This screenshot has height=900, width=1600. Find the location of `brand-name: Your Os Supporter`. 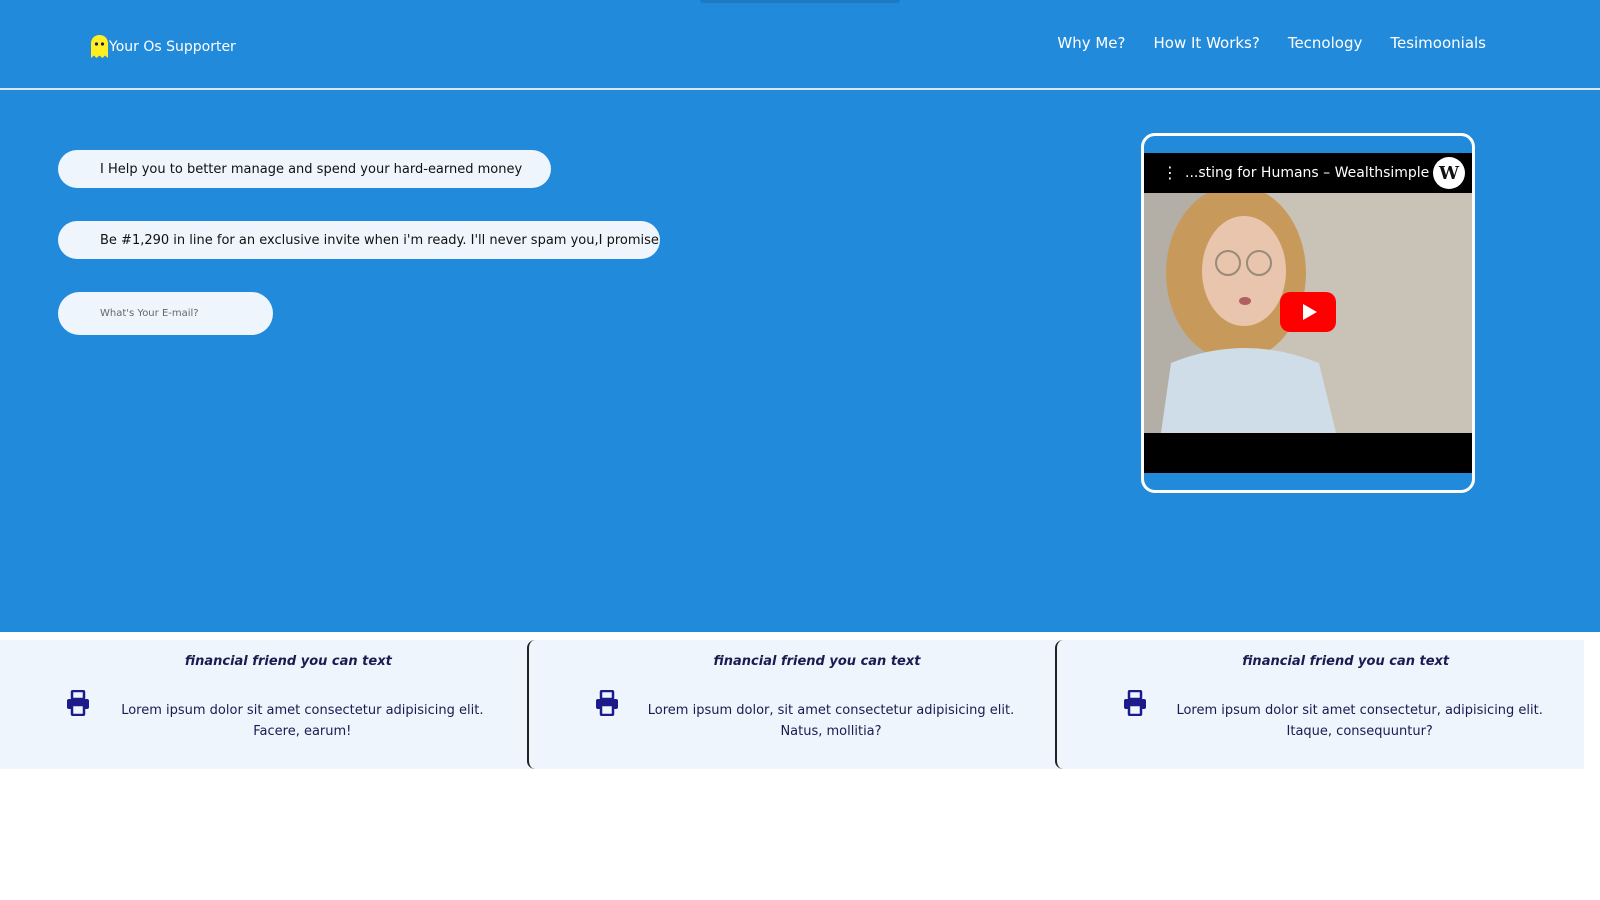

brand-name: Your Os Supporter is located at coordinates (172, 47).